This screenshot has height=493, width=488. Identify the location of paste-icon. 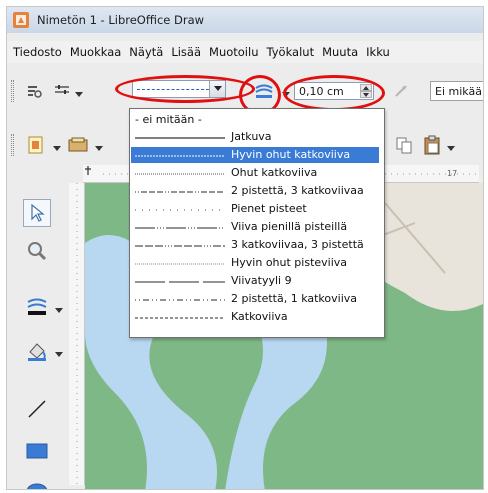
(432, 145).